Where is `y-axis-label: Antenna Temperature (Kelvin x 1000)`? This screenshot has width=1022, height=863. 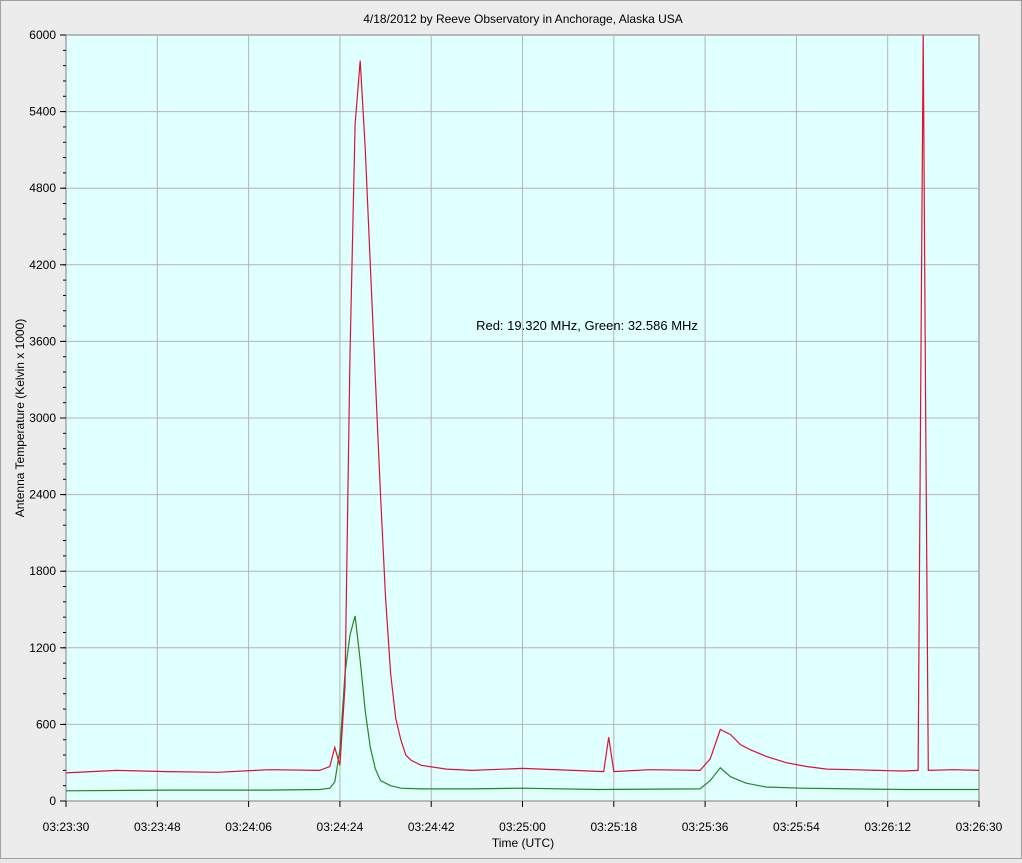
y-axis-label: Antenna Temperature (Kelvin x 1000) is located at coordinates (20, 418).